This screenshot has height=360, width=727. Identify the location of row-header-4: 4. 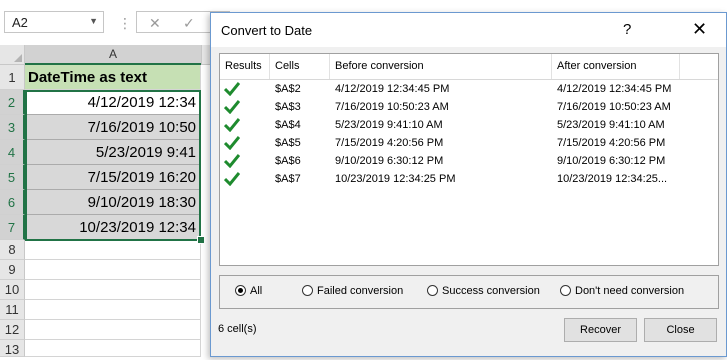
(12, 152).